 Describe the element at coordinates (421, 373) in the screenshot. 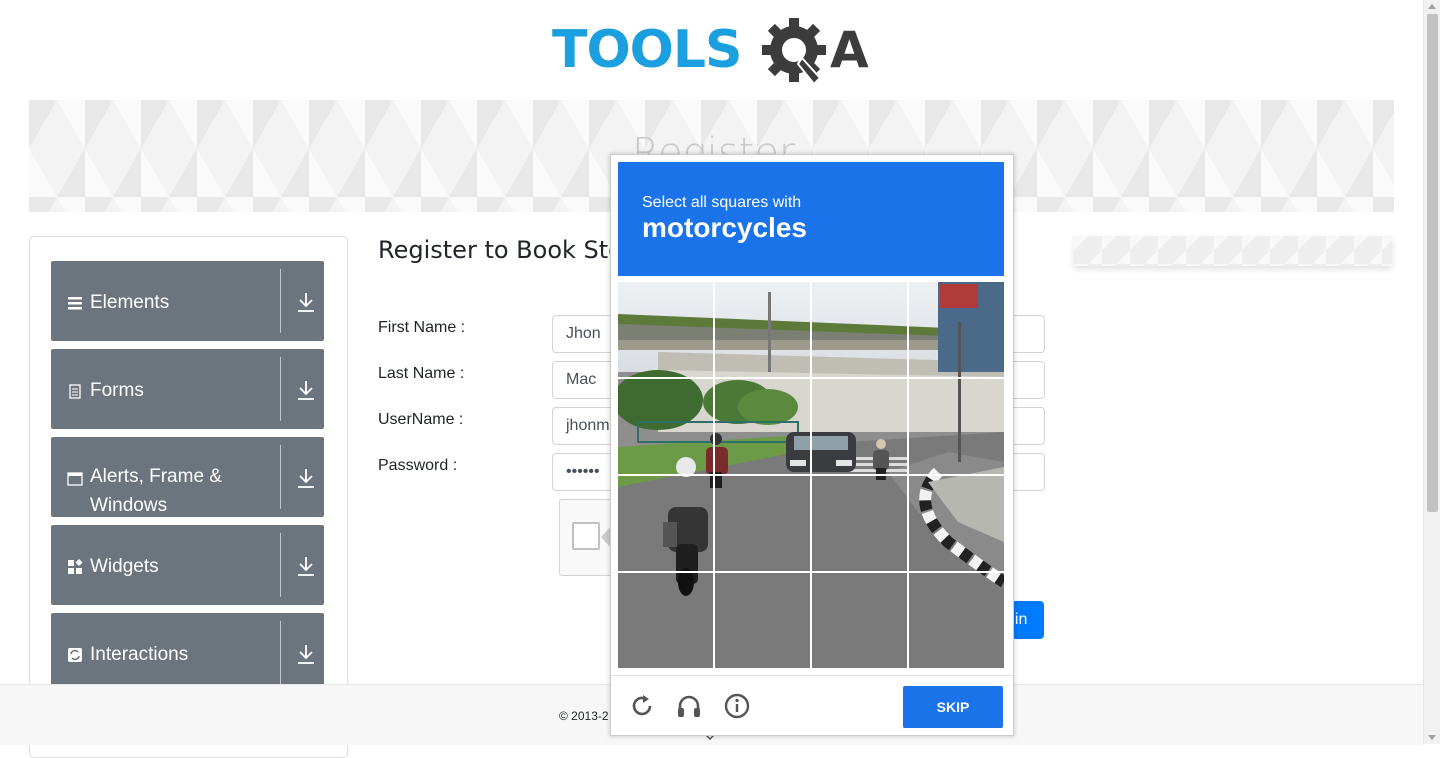

I see `last-name-label: Last Name :` at that location.